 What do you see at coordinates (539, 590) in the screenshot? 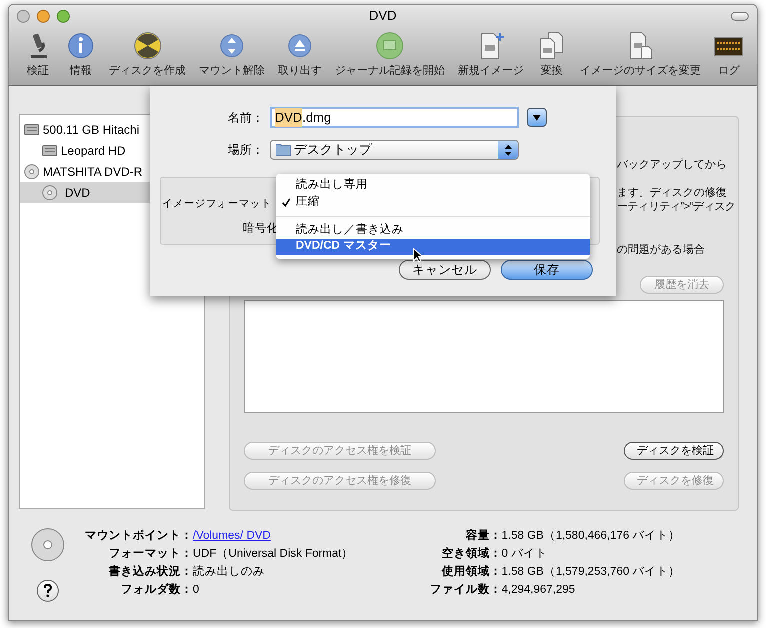
I see `info-value: 4,294,967,295` at bounding box center [539, 590].